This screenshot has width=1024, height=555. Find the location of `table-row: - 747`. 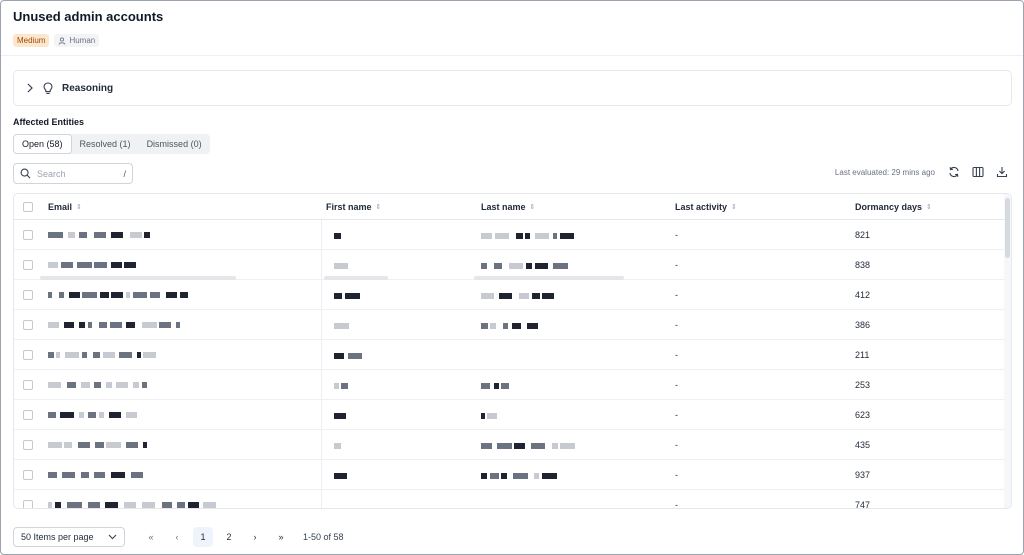

table-row: - 747 is located at coordinates (510, 499).